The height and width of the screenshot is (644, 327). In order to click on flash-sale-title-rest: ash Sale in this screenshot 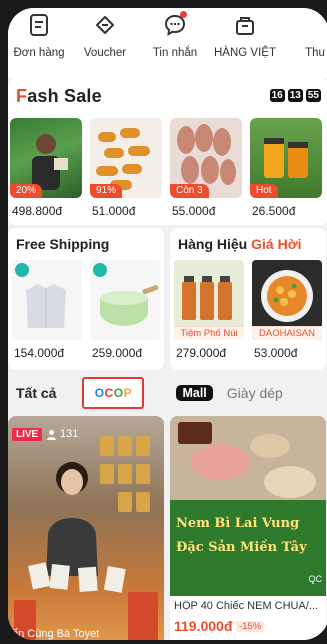, I will do `click(64, 96)`.